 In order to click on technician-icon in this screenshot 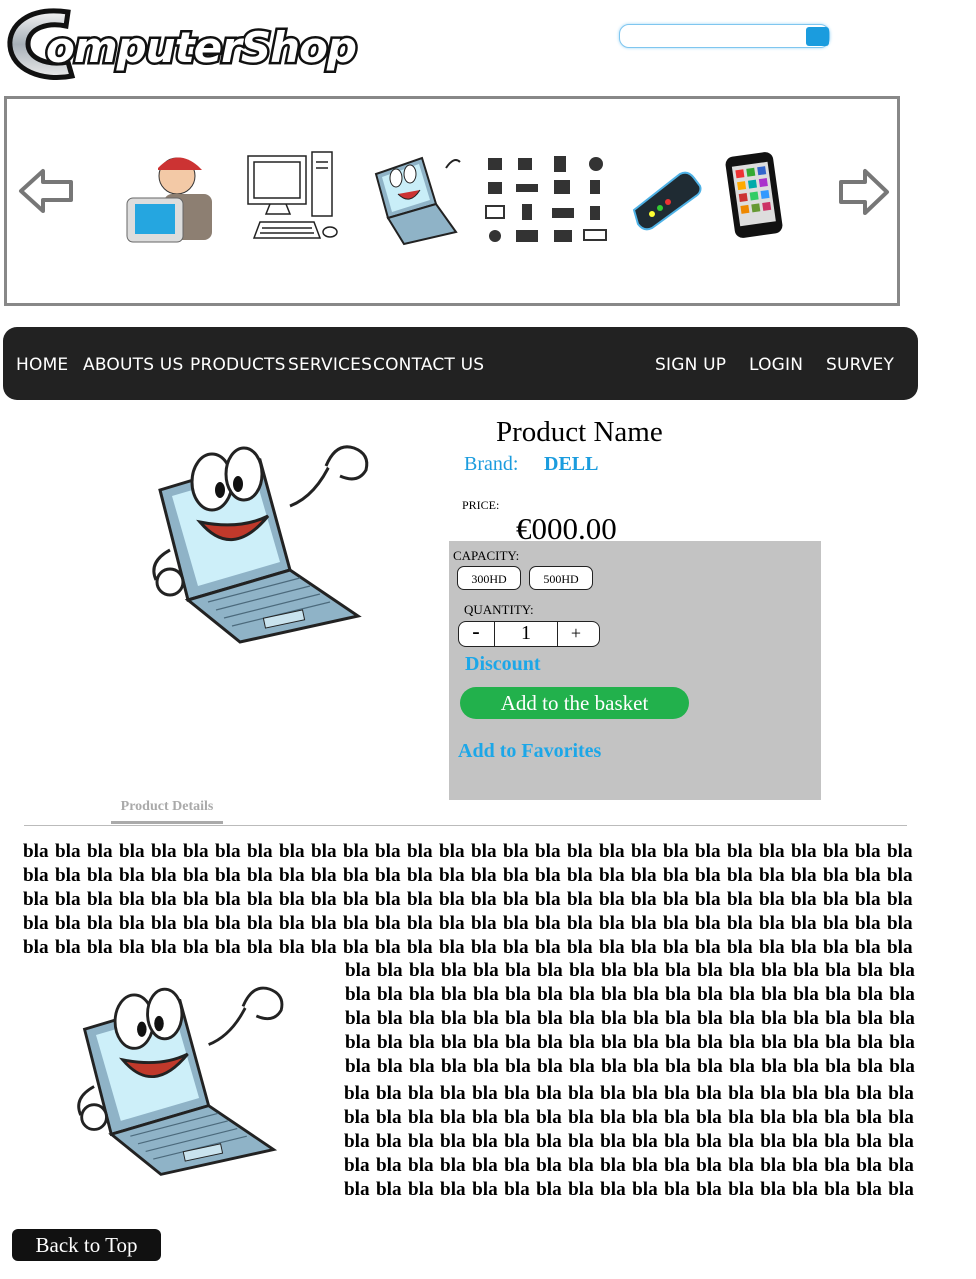, I will do `click(177, 198)`.